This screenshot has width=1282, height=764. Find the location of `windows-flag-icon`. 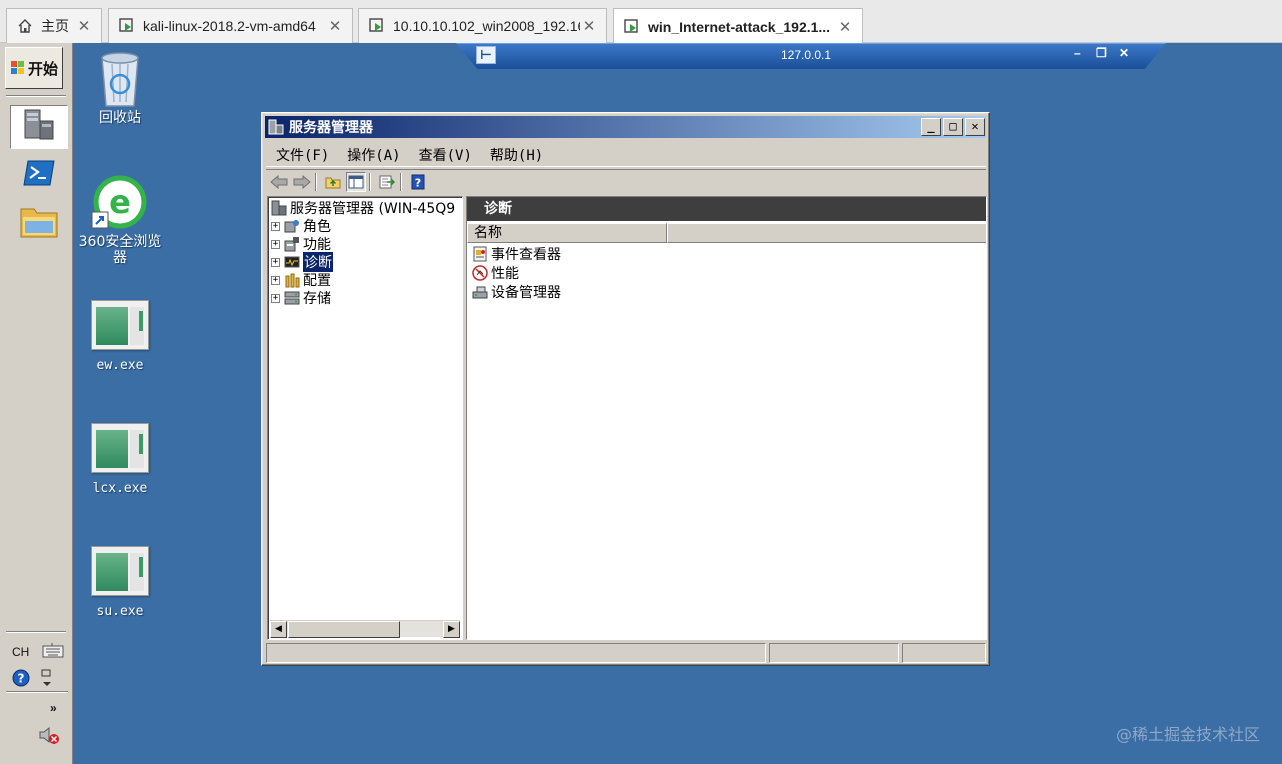

windows-flag-icon is located at coordinates (18, 68).